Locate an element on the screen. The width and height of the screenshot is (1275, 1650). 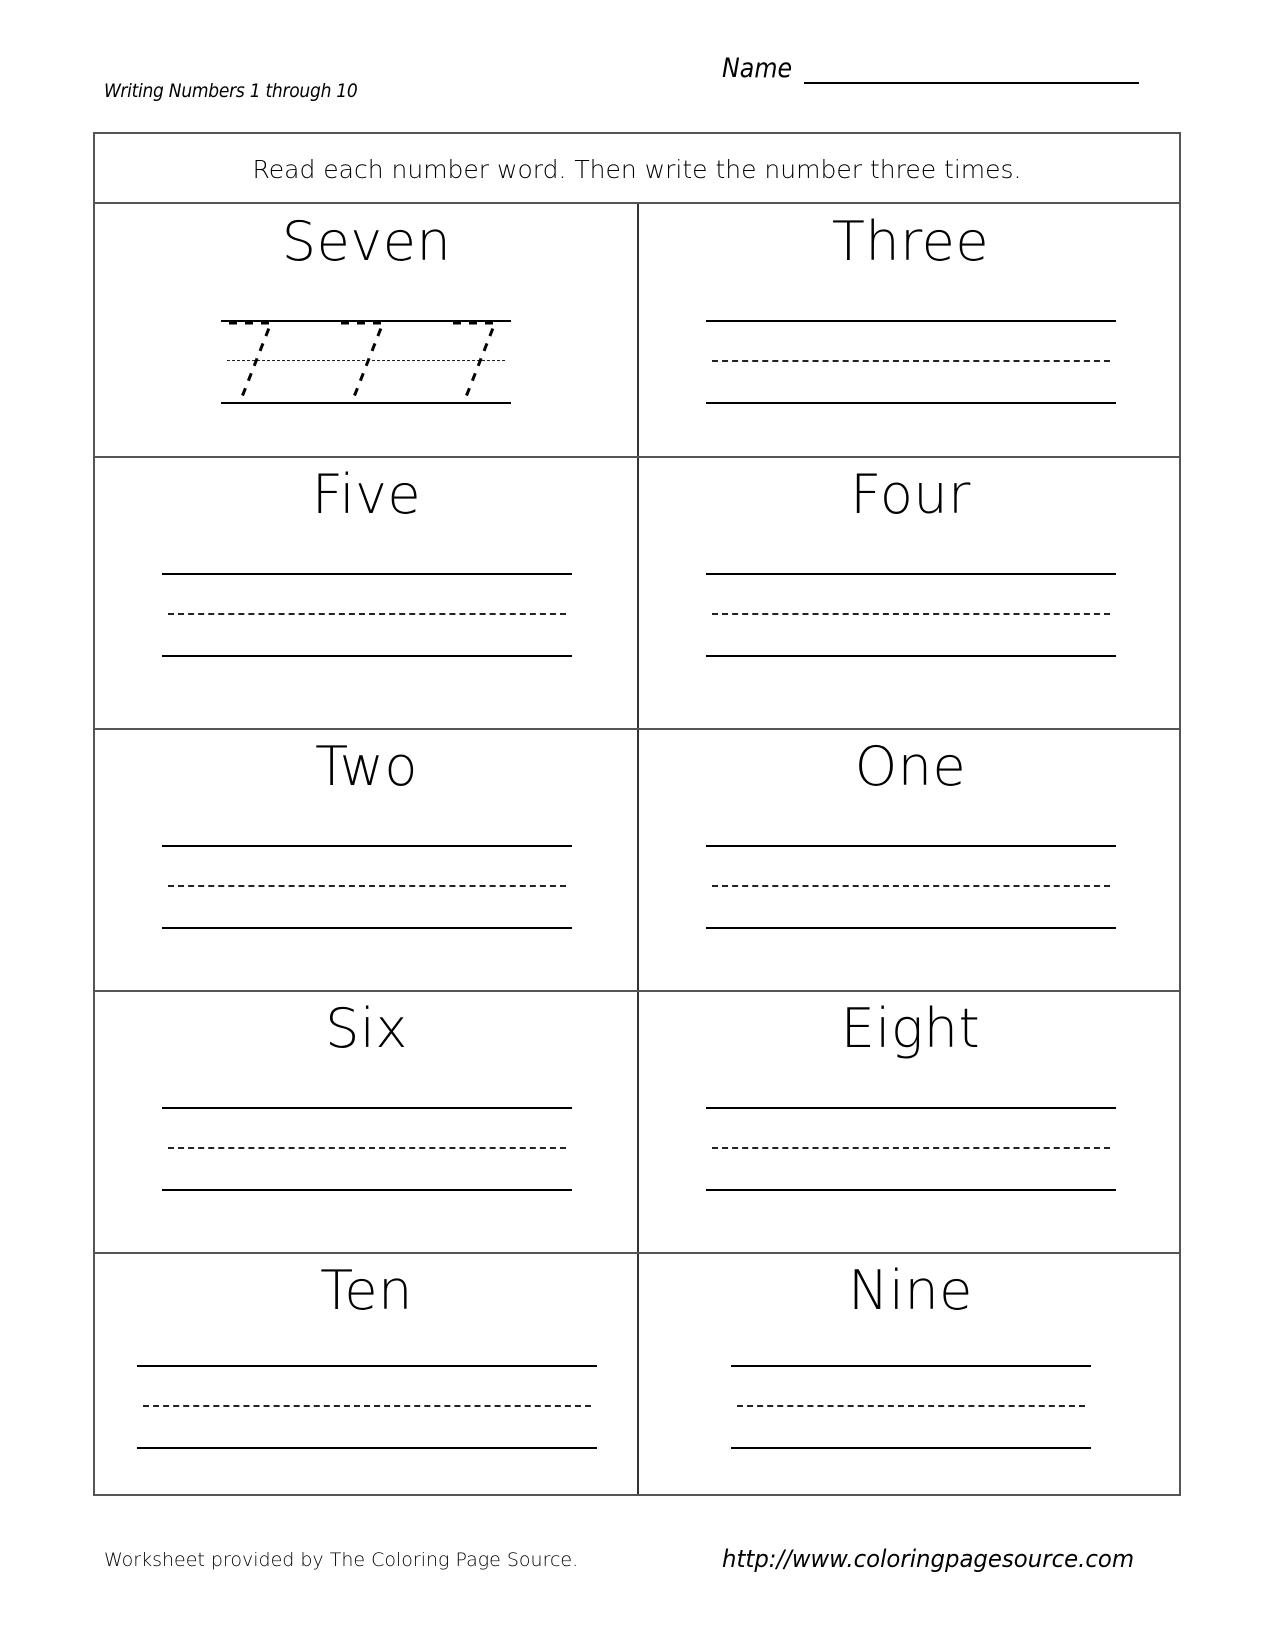
number-cell-nine: Nine is located at coordinates (910, 1374).